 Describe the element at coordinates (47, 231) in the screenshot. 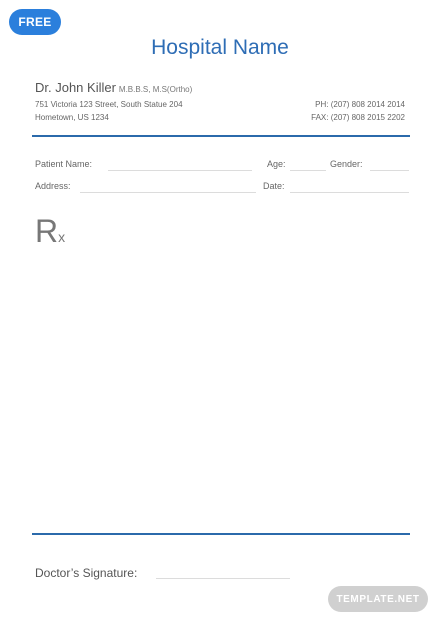

I see `rx-r: R` at that location.